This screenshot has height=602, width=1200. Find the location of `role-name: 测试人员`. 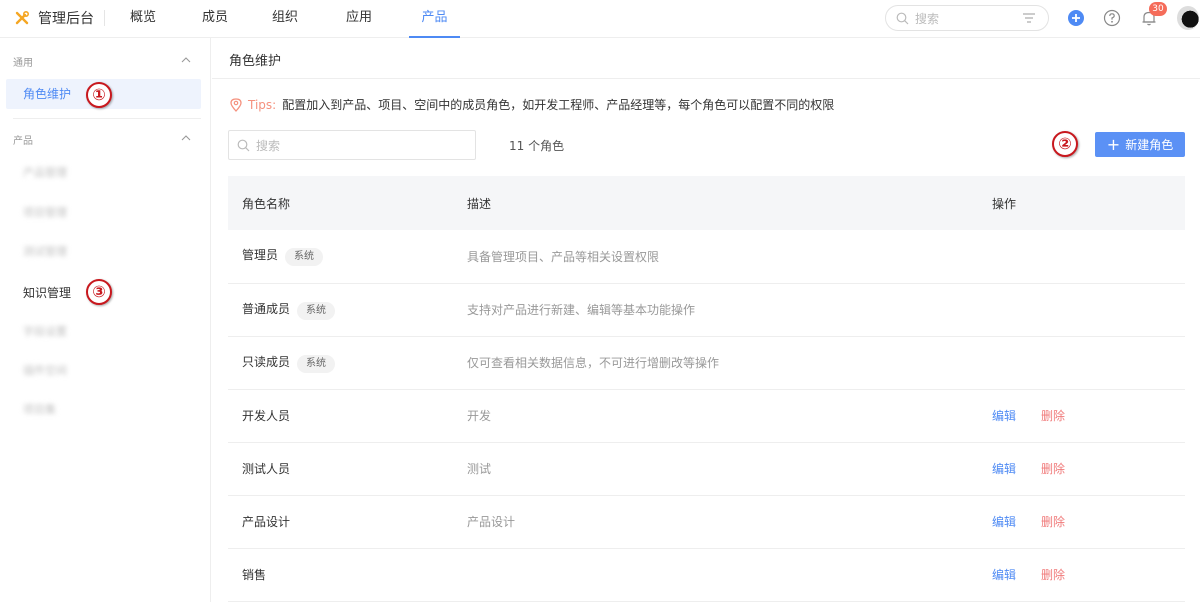

role-name: 测试人员 is located at coordinates (266, 469).